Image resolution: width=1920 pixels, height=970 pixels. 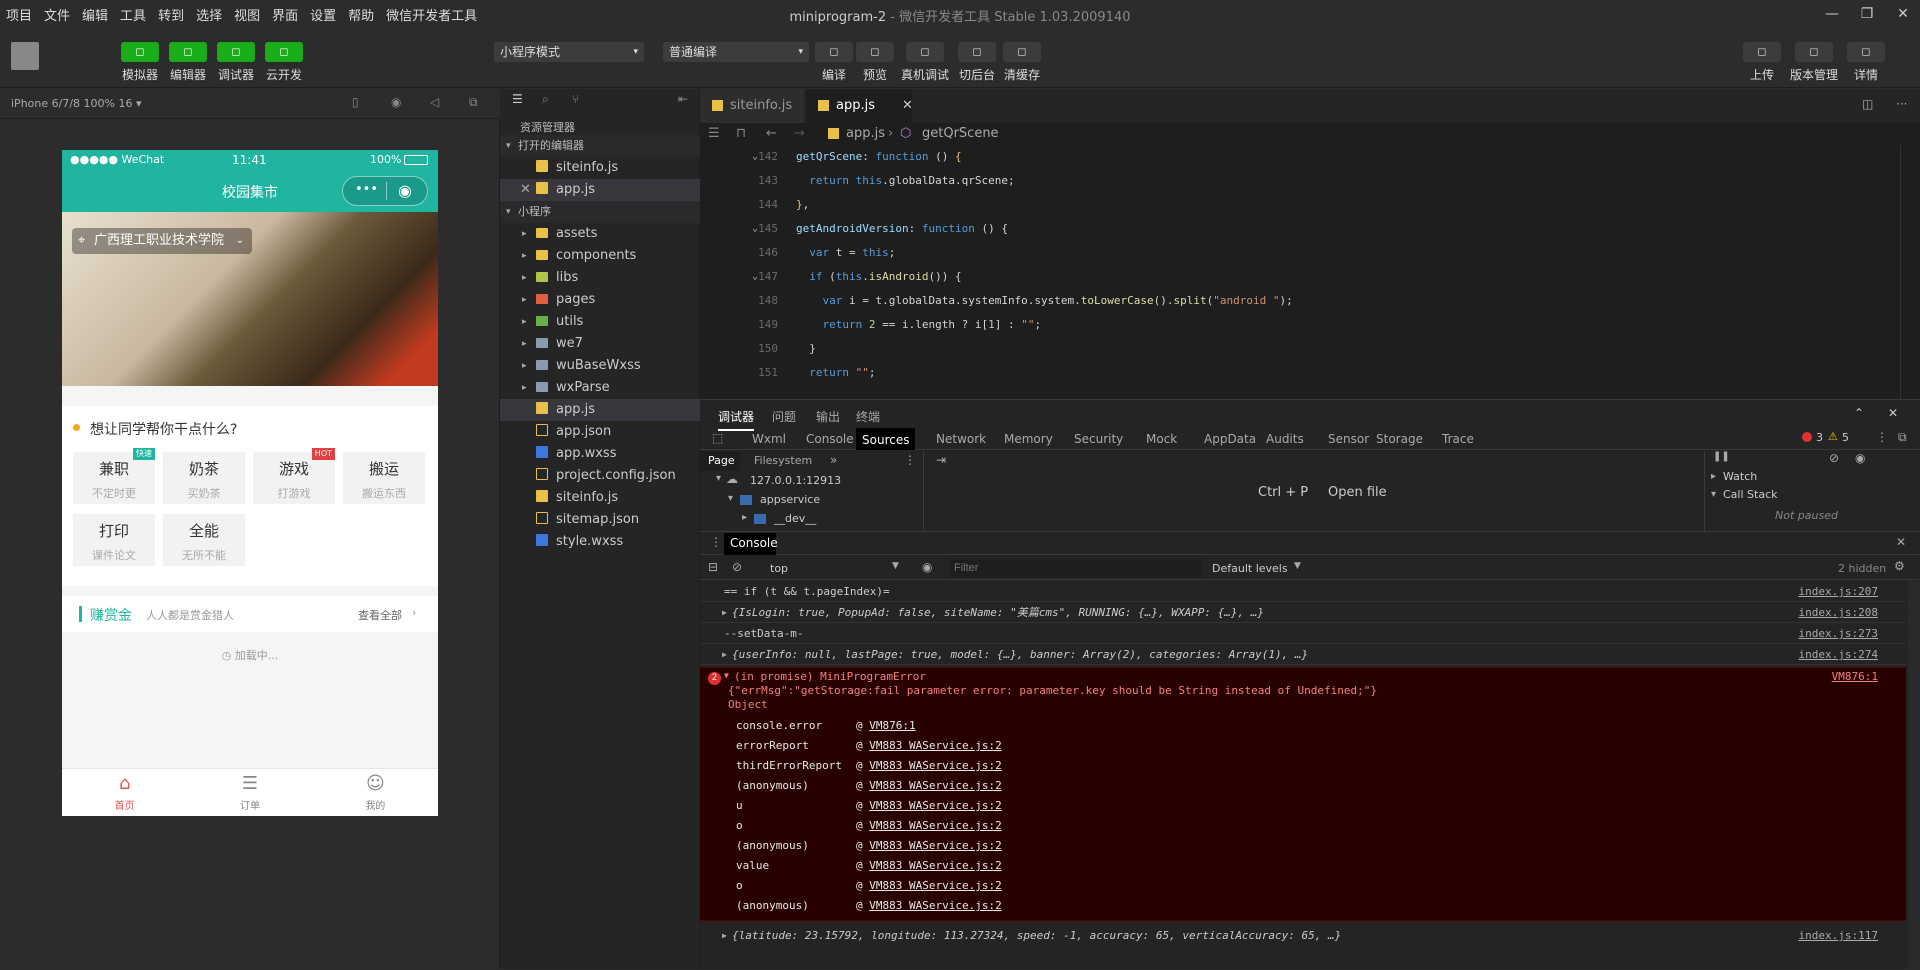 I want to click on folder-item: ▸ assets, so click(x=600, y=234).